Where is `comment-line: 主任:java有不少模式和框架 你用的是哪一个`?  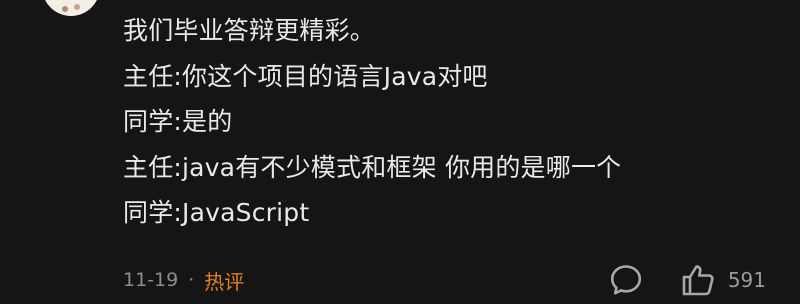 comment-line: 主任:java有不少模式和框架 你用的是哪一个 is located at coordinates (372, 167).